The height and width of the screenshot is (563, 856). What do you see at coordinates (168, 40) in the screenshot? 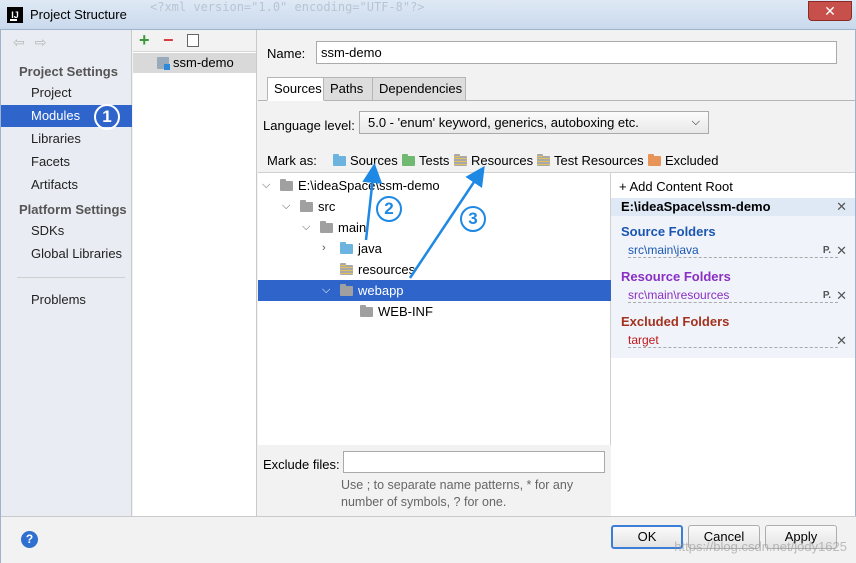
I see `remove-module-icon: −` at bounding box center [168, 40].